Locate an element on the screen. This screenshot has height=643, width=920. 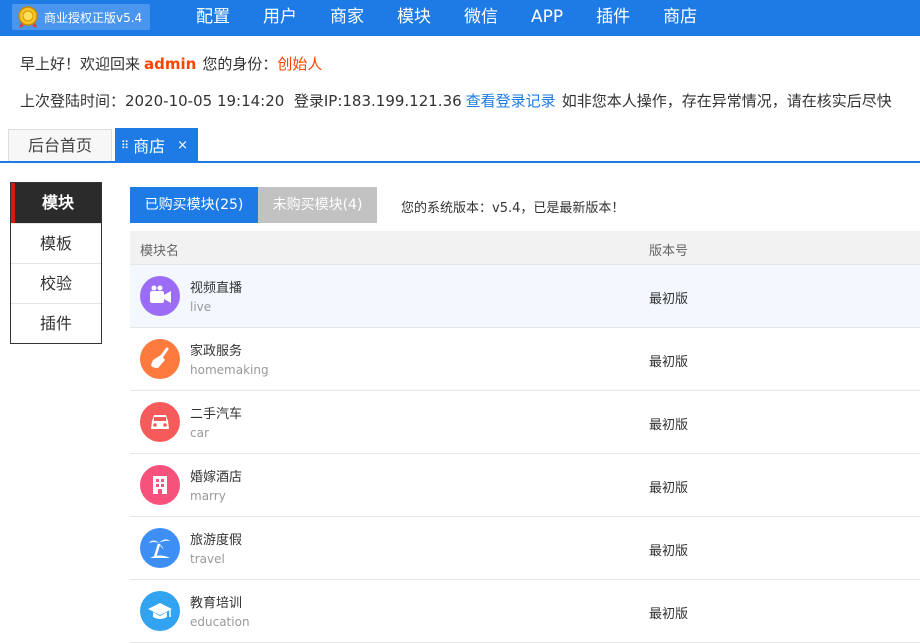
sidebar-item-modules: 模块 is located at coordinates (56, 203).